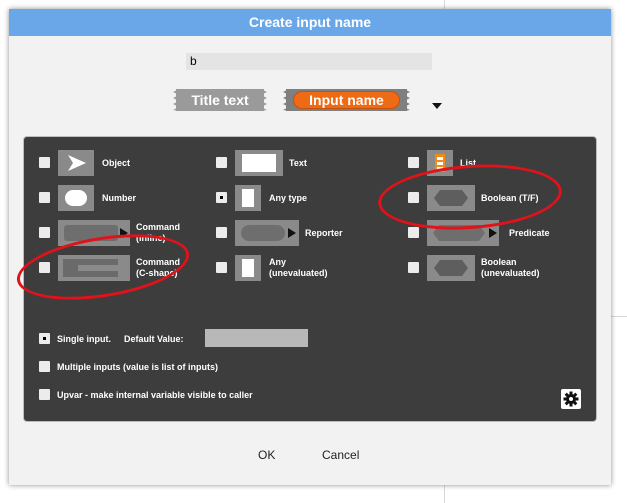 Image resolution: width=627 pixels, height=503 pixels. What do you see at coordinates (99, 198) in the screenshot?
I see `type-option-number: Number` at bounding box center [99, 198].